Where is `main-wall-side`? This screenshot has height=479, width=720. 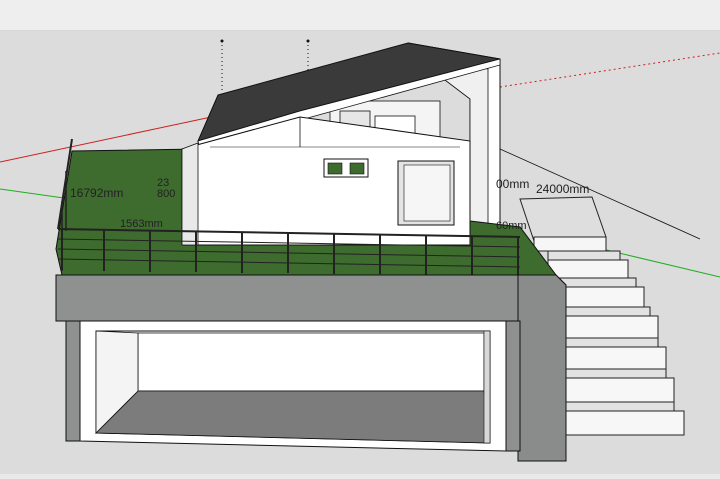
main-wall-side is located at coordinates (190, 194).